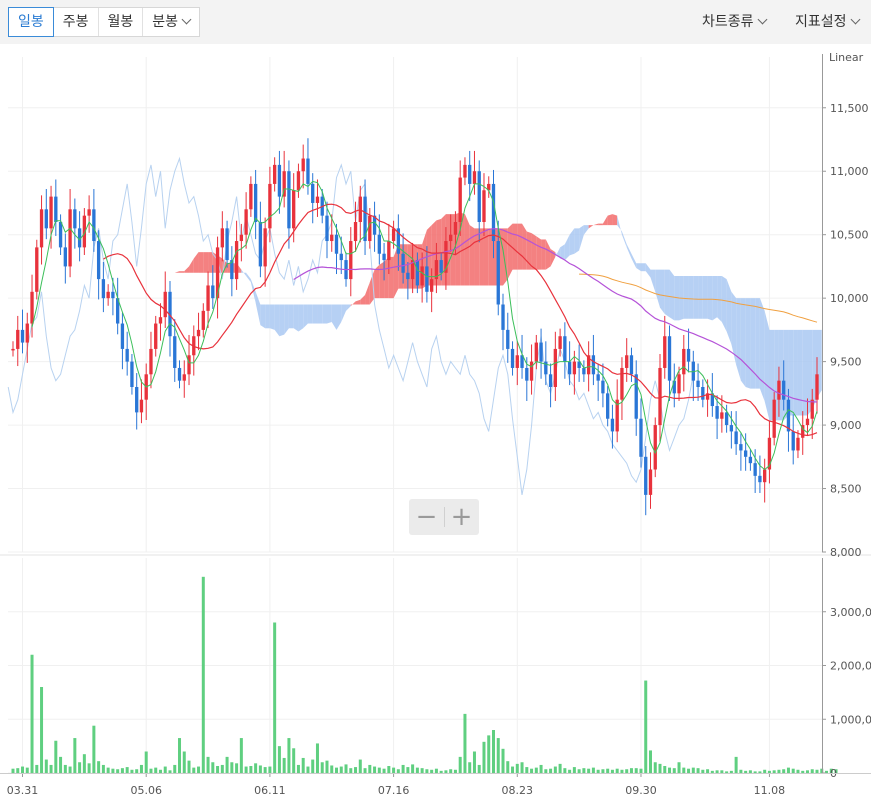  I want to click on x-tick-label: 11.08, so click(770, 790).